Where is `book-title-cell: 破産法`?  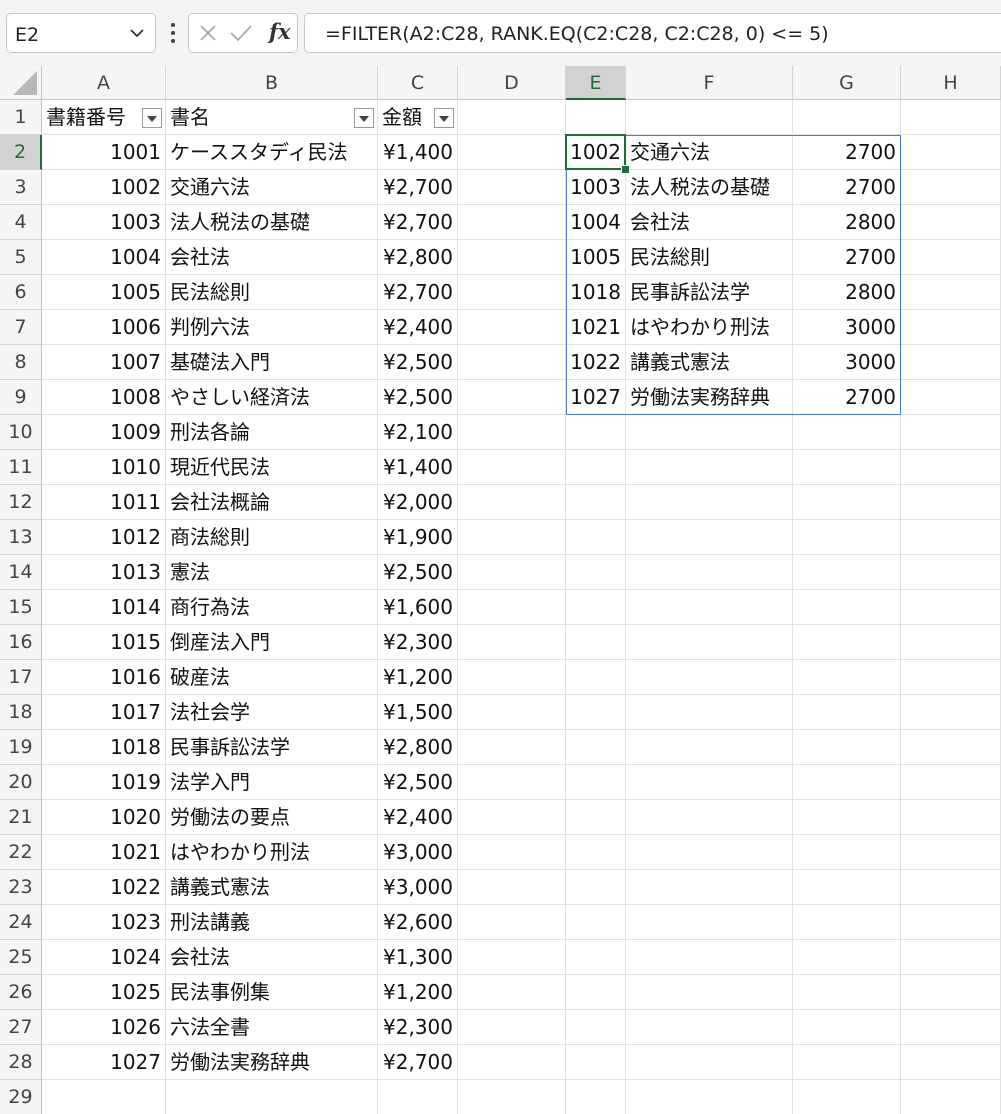 book-title-cell: 破産法 is located at coordinates (272, 677).